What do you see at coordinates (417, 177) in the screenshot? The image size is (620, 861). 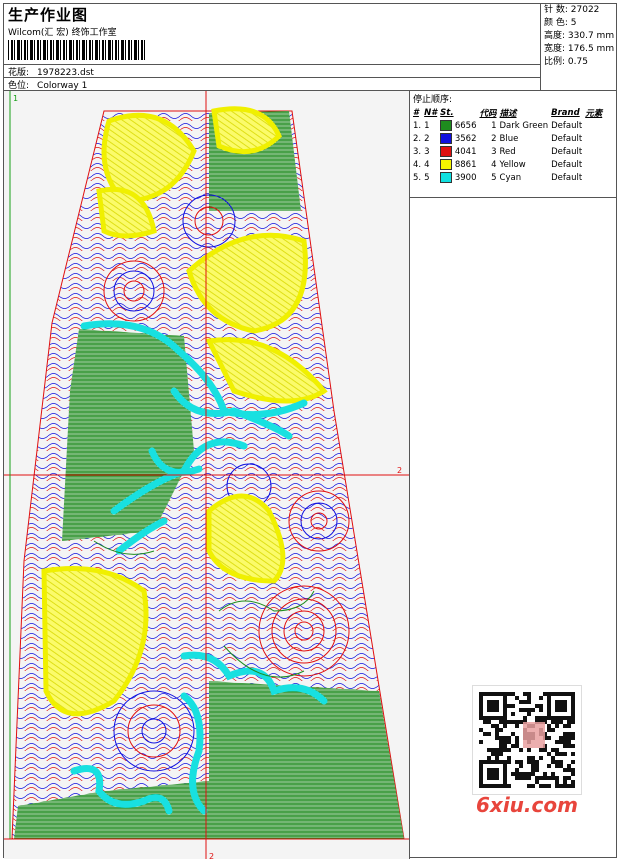 I see `row-number: 5.` at bounding box center [417, 177].